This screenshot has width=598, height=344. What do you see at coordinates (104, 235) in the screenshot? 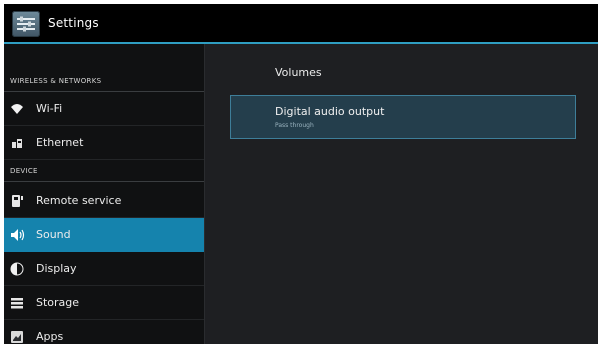
I see `sidebar-item-sound: Sound` at bounding box center [104, 235].